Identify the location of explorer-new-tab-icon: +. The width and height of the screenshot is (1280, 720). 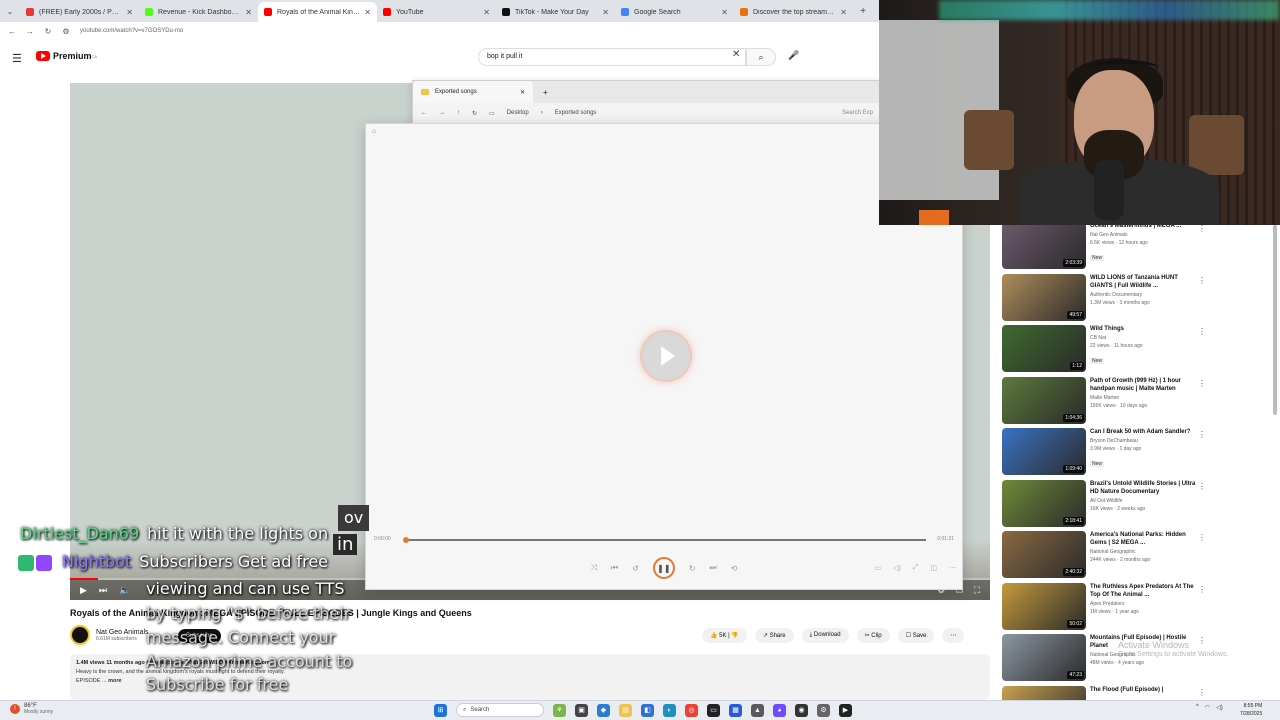
(545, 92).